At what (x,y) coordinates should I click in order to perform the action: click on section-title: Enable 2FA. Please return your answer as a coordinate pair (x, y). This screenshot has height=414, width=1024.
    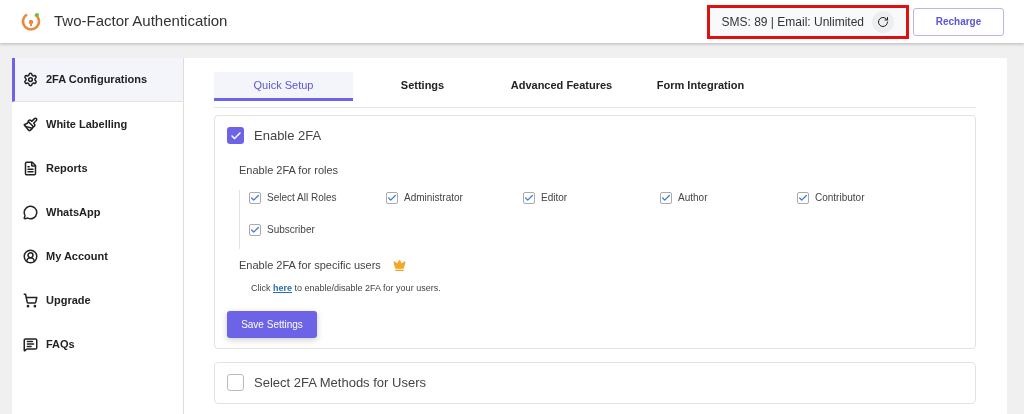
    Looking at the image, I should click on (288, 136).